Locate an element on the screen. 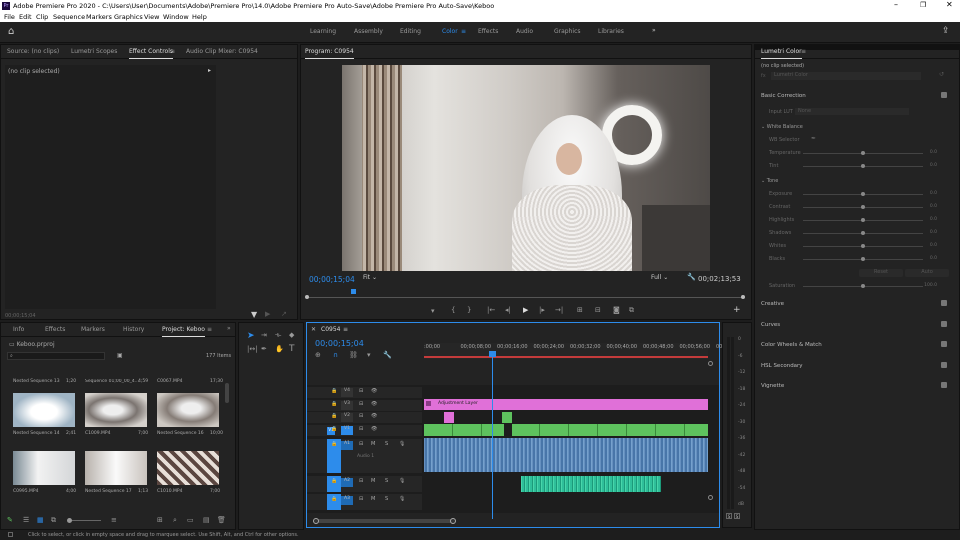 This screenshot has width=960, height=540. tab-source: Source: (no clips) is located at coordinates (33, 51).